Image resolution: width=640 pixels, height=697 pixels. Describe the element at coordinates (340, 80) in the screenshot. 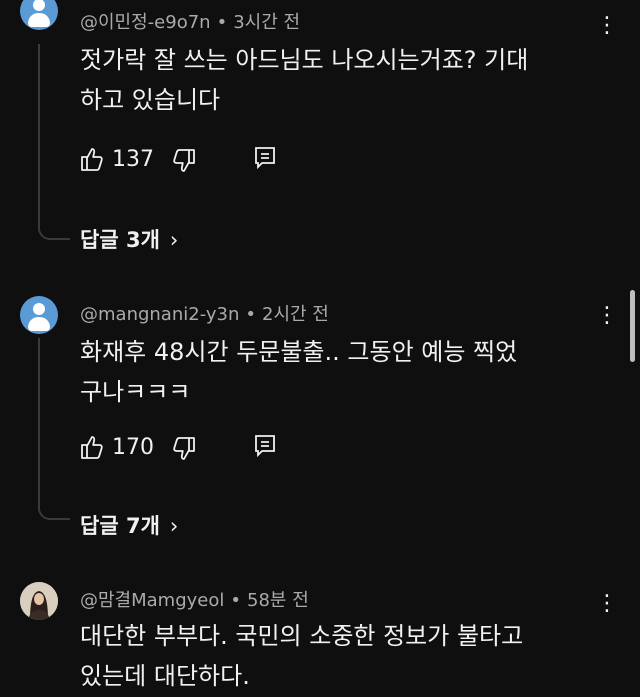

I see `comment-text: 젓가락 잘 쓰는 아드님도 나오시는거죠? 기대 하고 있습니다` at that location.